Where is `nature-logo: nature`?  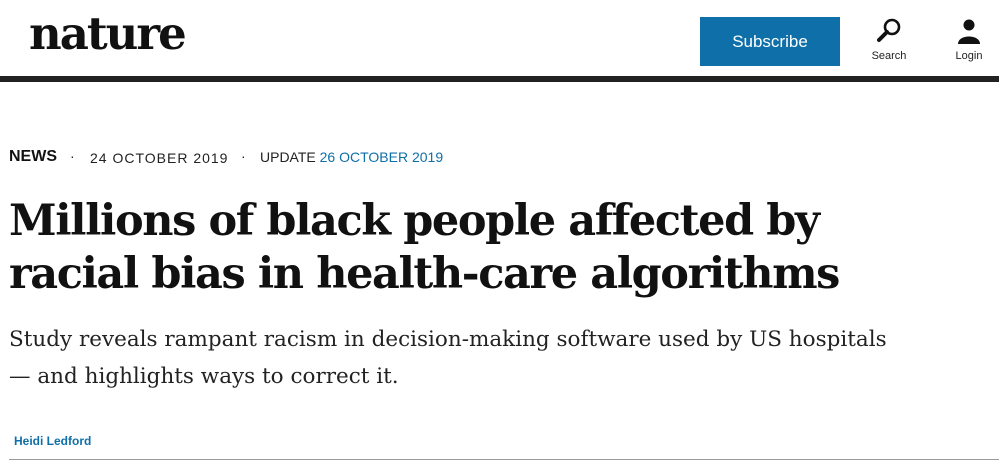 nature-logo: nature is located at coordinates (108, 34).